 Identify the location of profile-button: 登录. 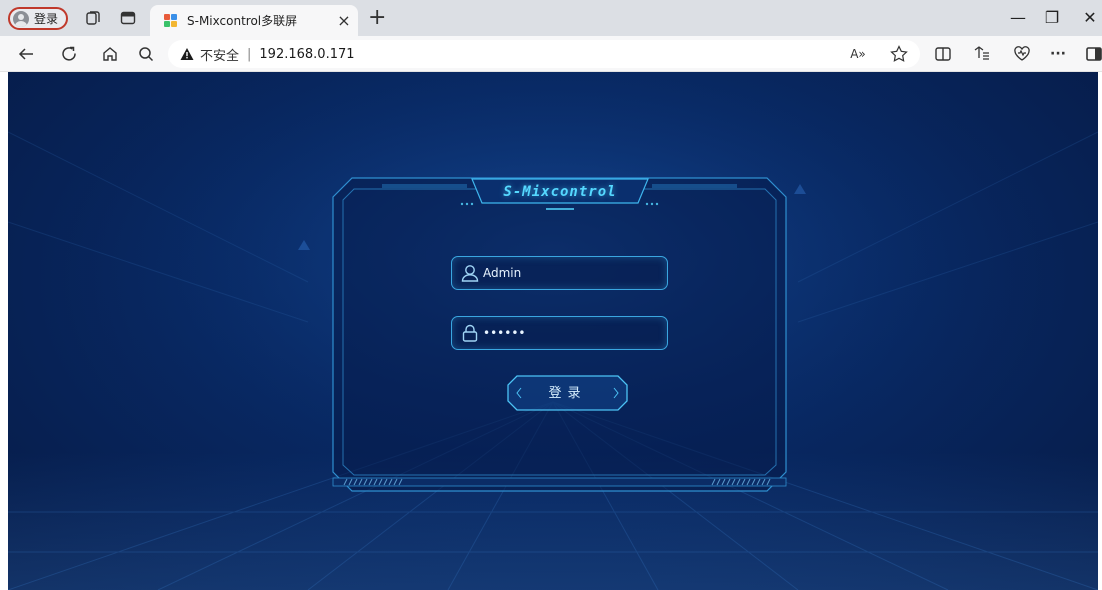
(38, 18).